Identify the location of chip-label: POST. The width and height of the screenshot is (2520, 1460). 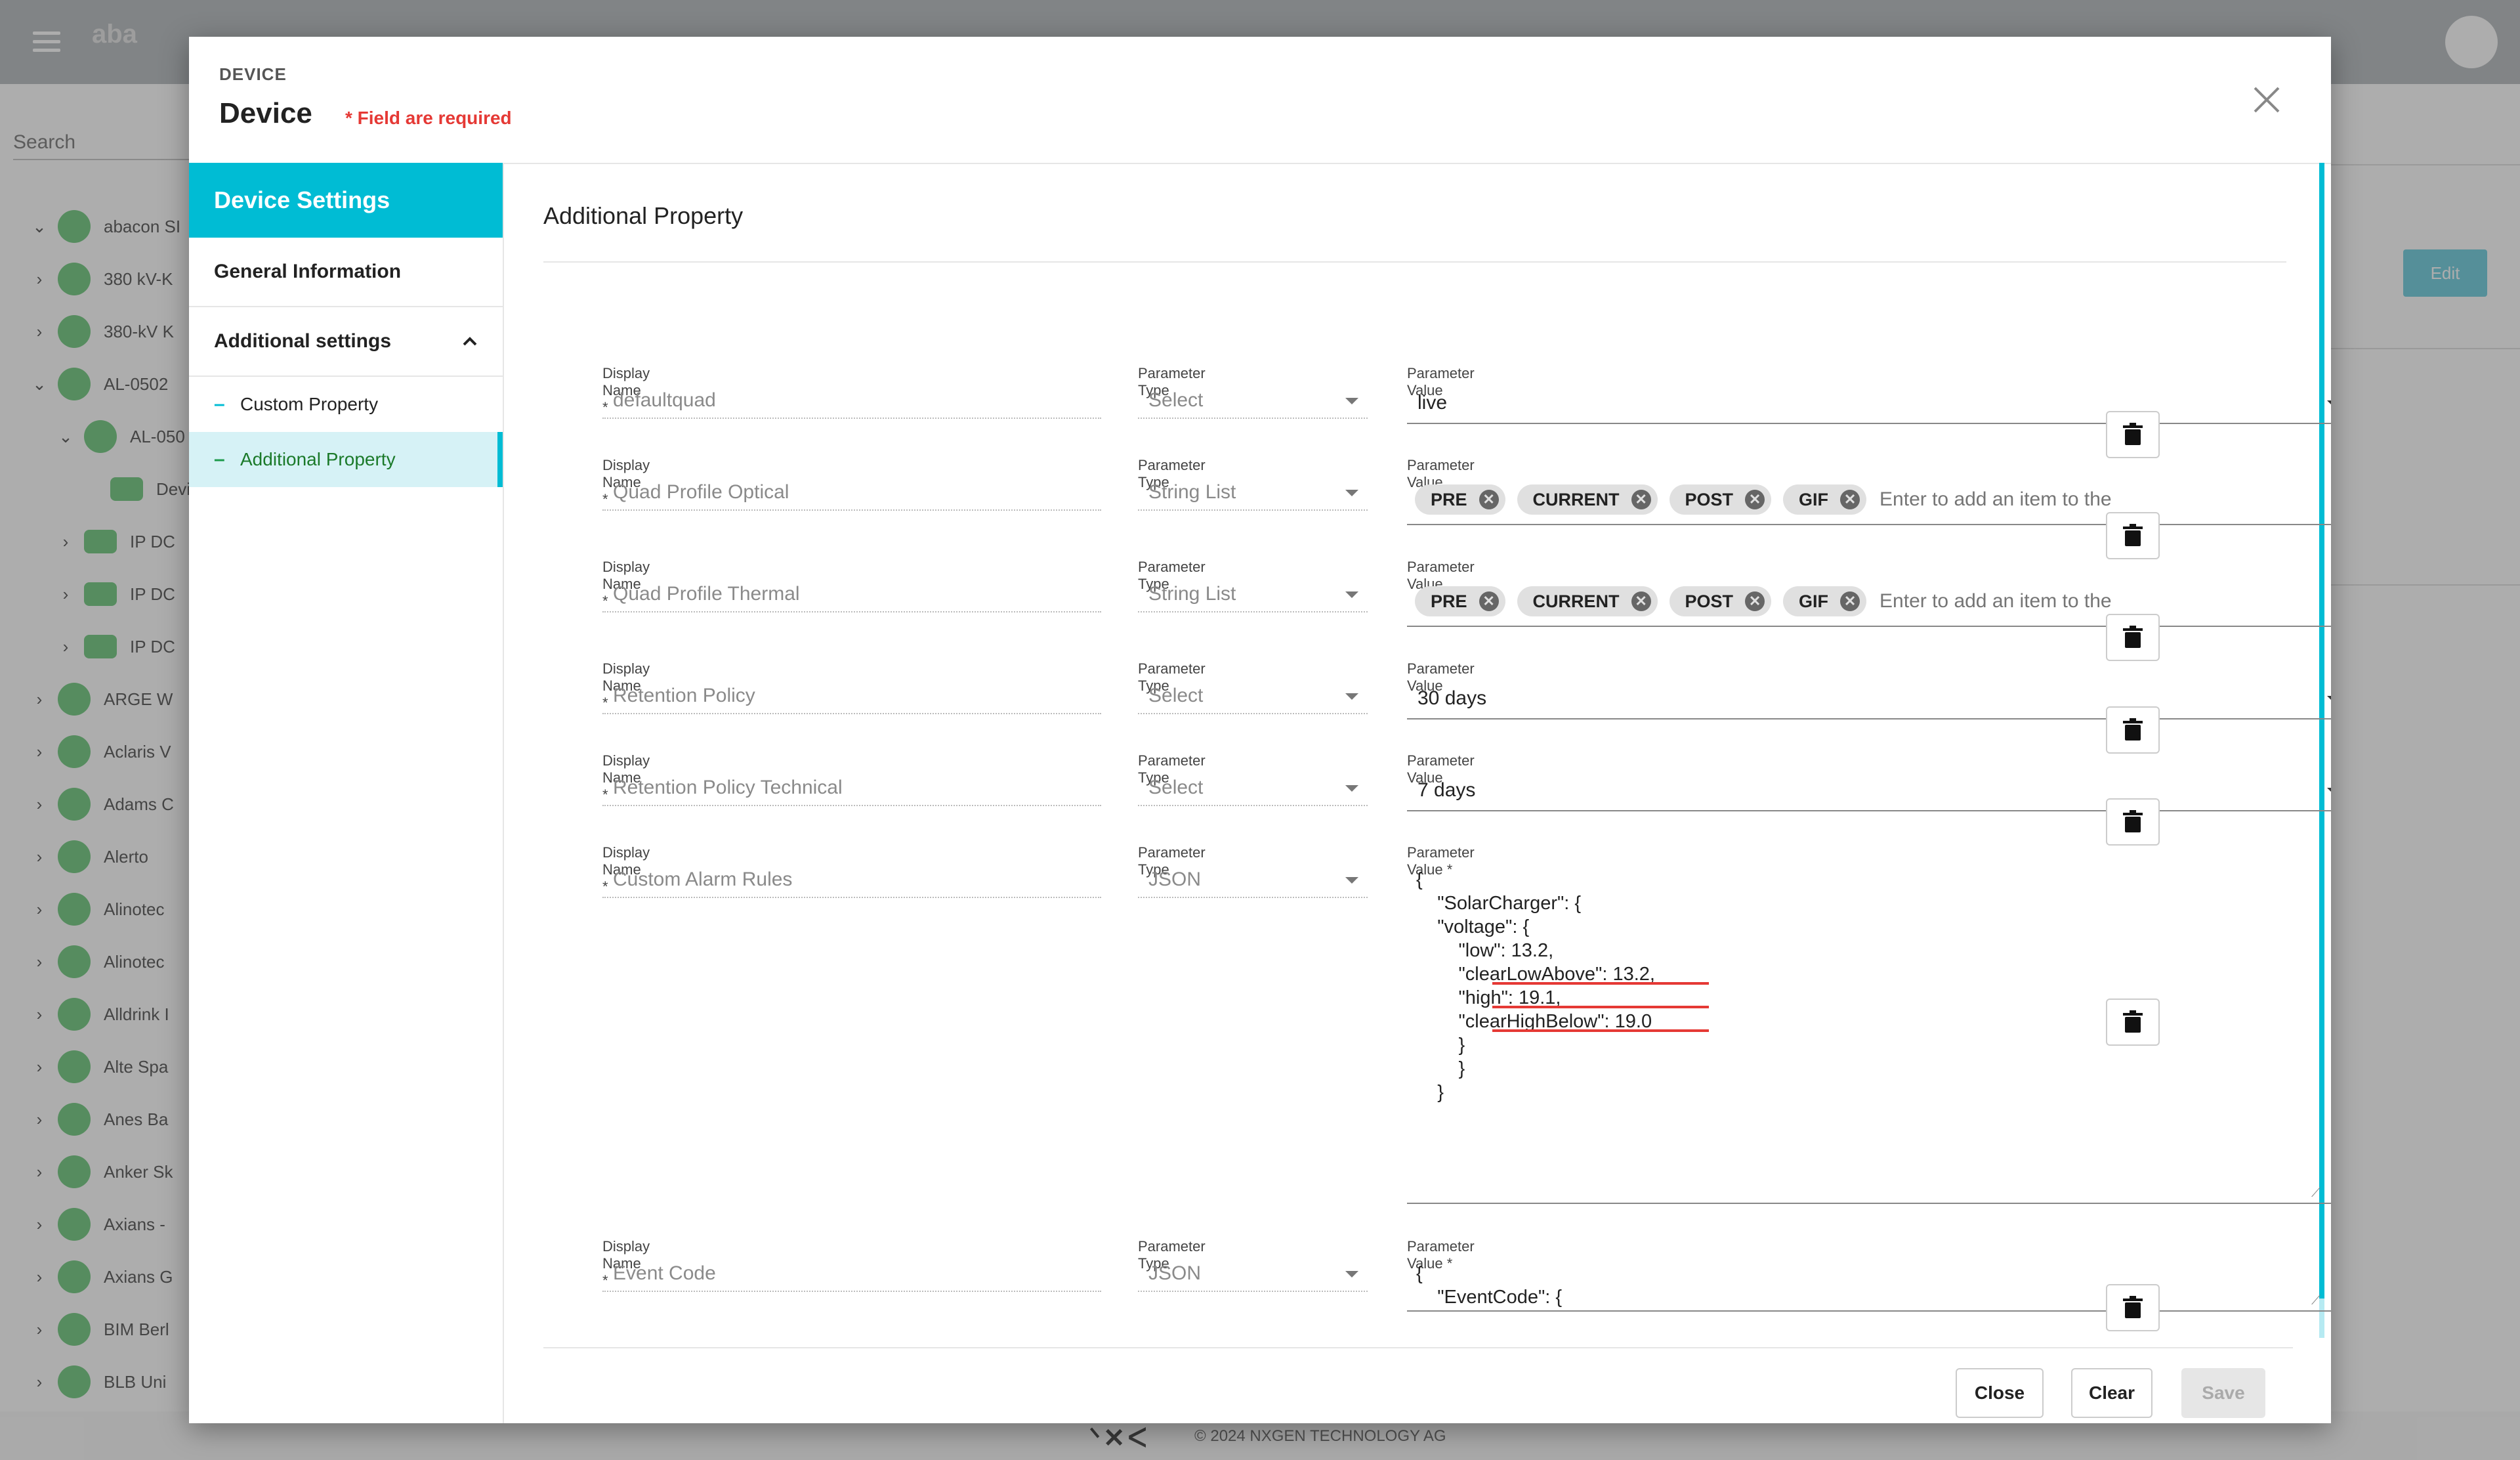
(1709, 601).